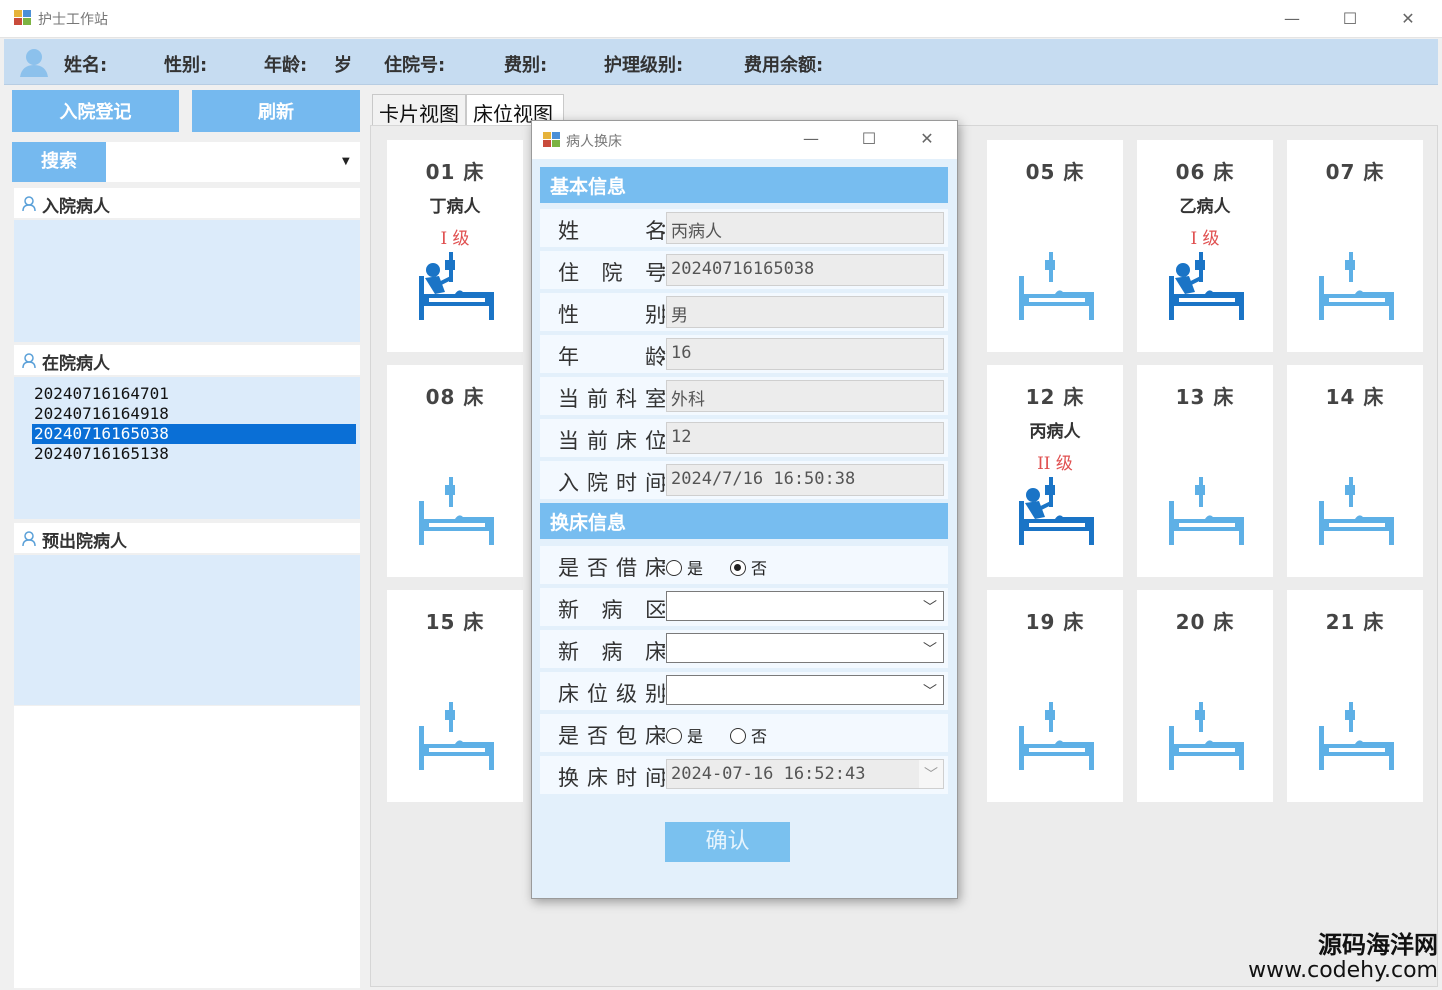  I want to click on private-yes-radio: 是, so click(684, 735).